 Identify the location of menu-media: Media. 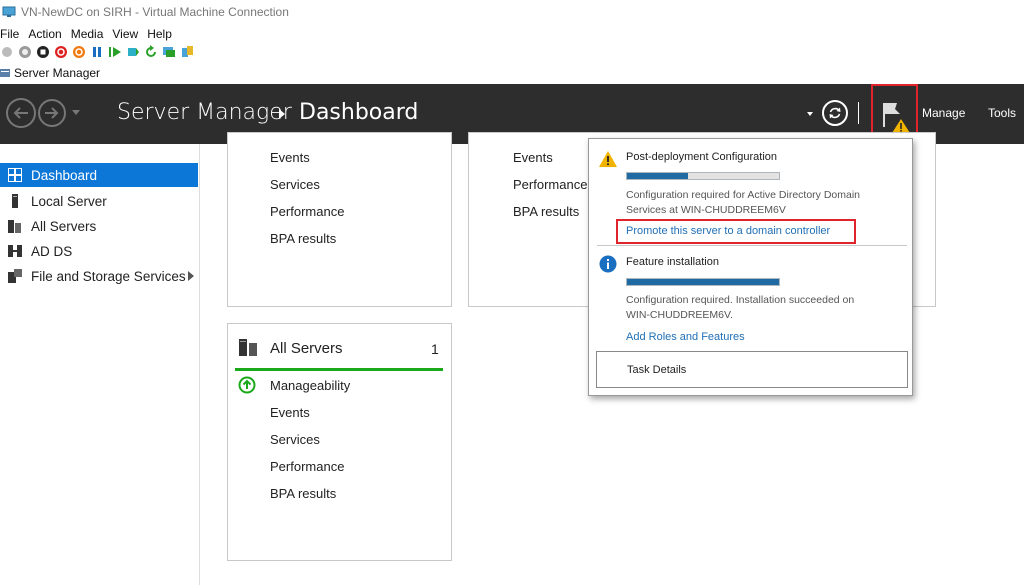
(87, 34).